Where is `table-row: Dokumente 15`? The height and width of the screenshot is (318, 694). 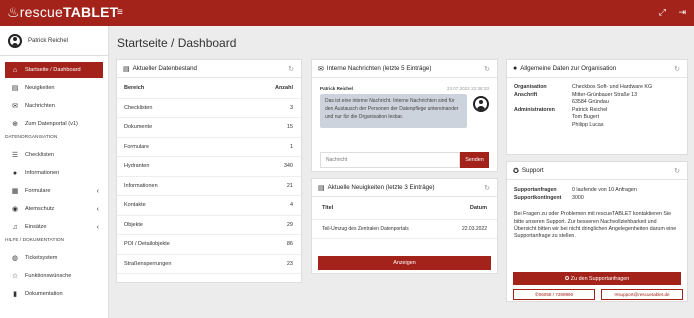
table-row: Dokumente 15 is located at coordinates (209, 127).